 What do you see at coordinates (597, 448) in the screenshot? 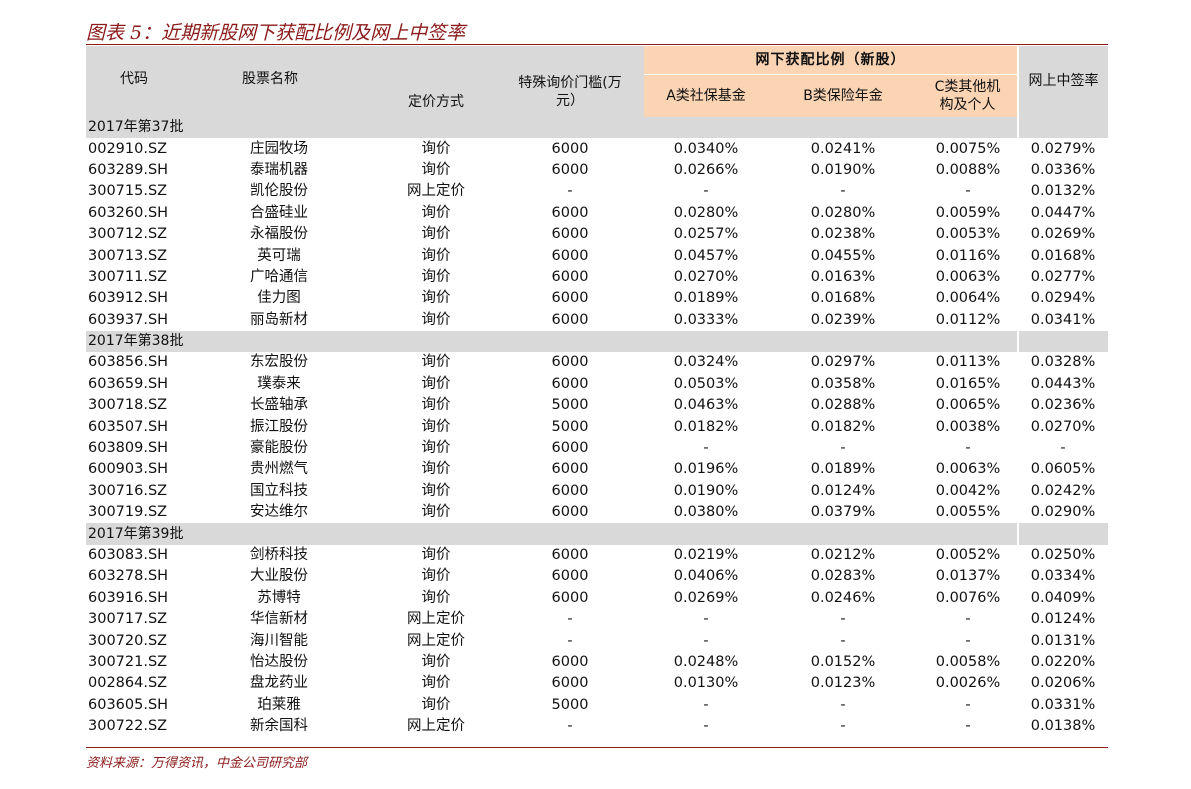
I see `table-row: 603809.SH 豪能股份 询价 6000 - - - -` at bounding box center [597, 448].